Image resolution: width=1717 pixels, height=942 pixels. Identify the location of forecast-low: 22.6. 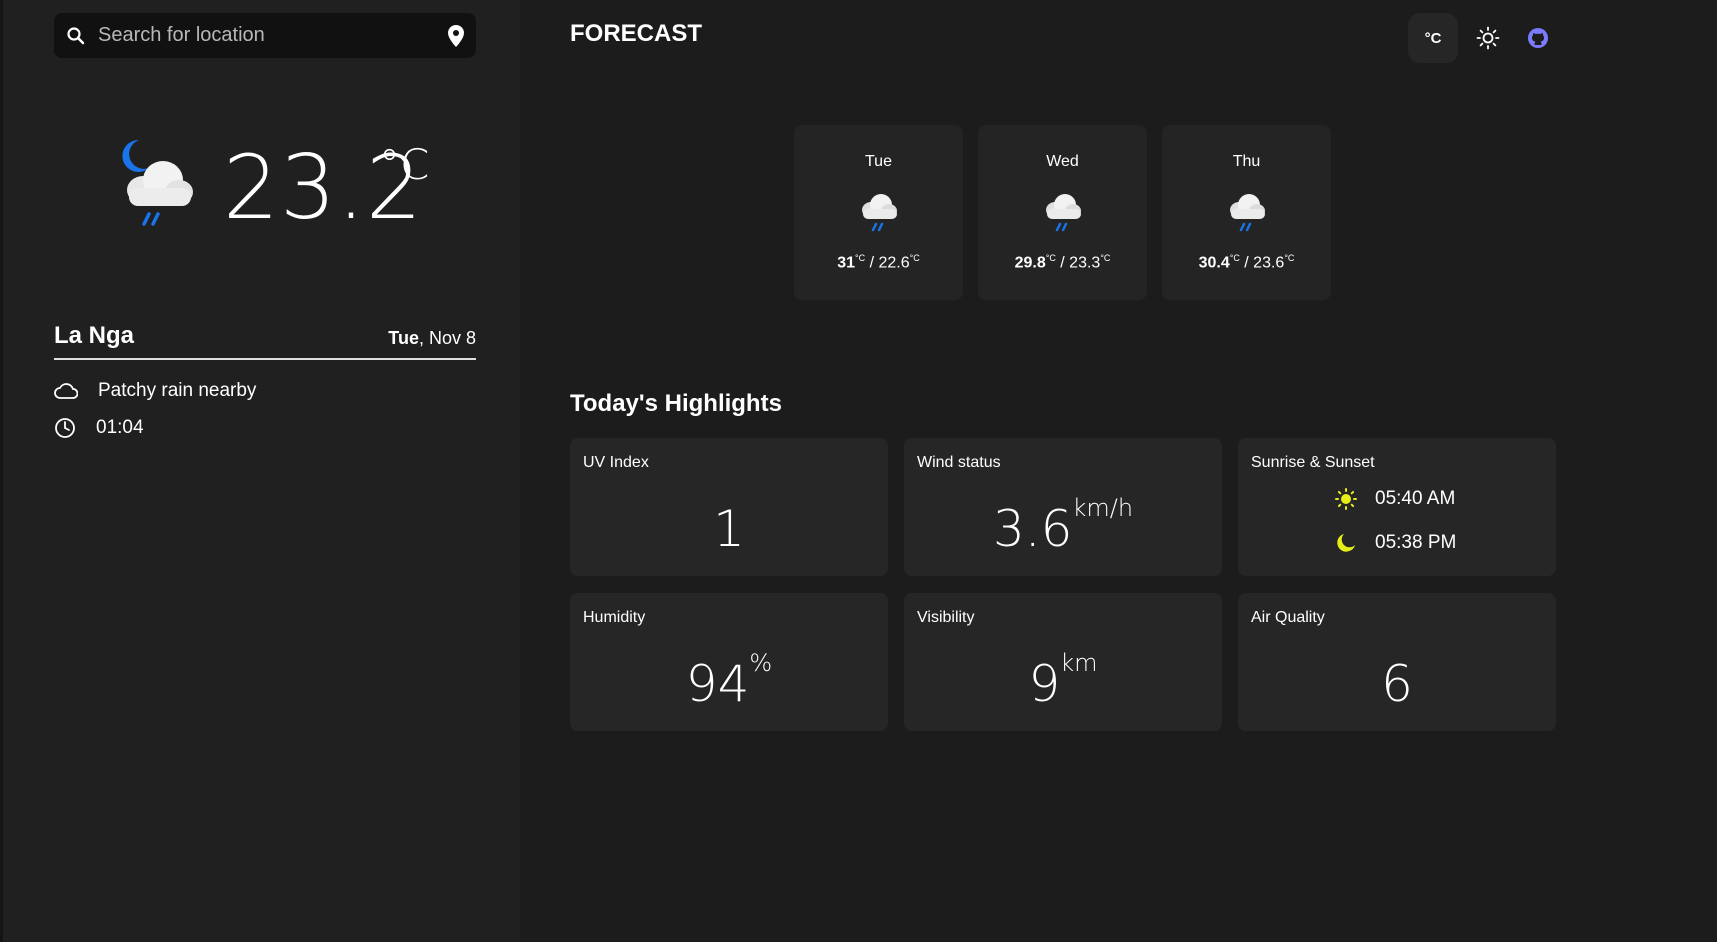
(894, 263).